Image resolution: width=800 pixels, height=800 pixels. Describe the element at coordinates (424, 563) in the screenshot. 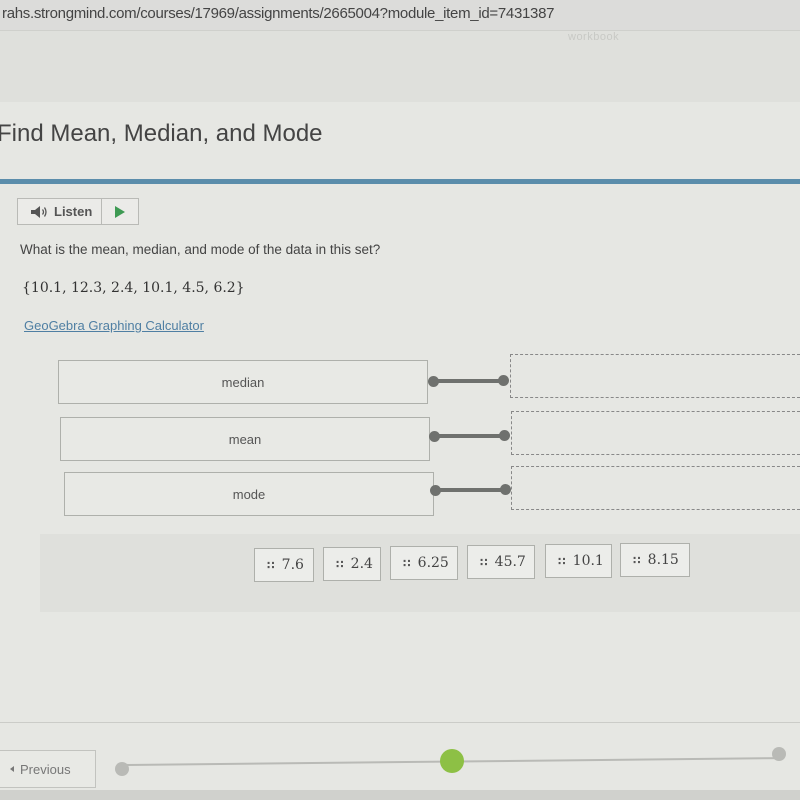

I see `answer-chip: ∷ 6.25` at that location.